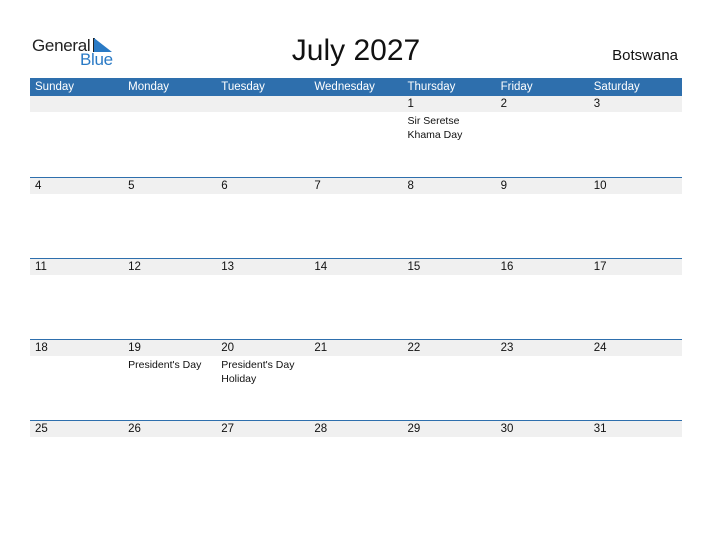 This screenshot has height=550, width=712. Describe the element at coordinates (414, 429) in the screenshot. I see `day-number: 29` at that location.